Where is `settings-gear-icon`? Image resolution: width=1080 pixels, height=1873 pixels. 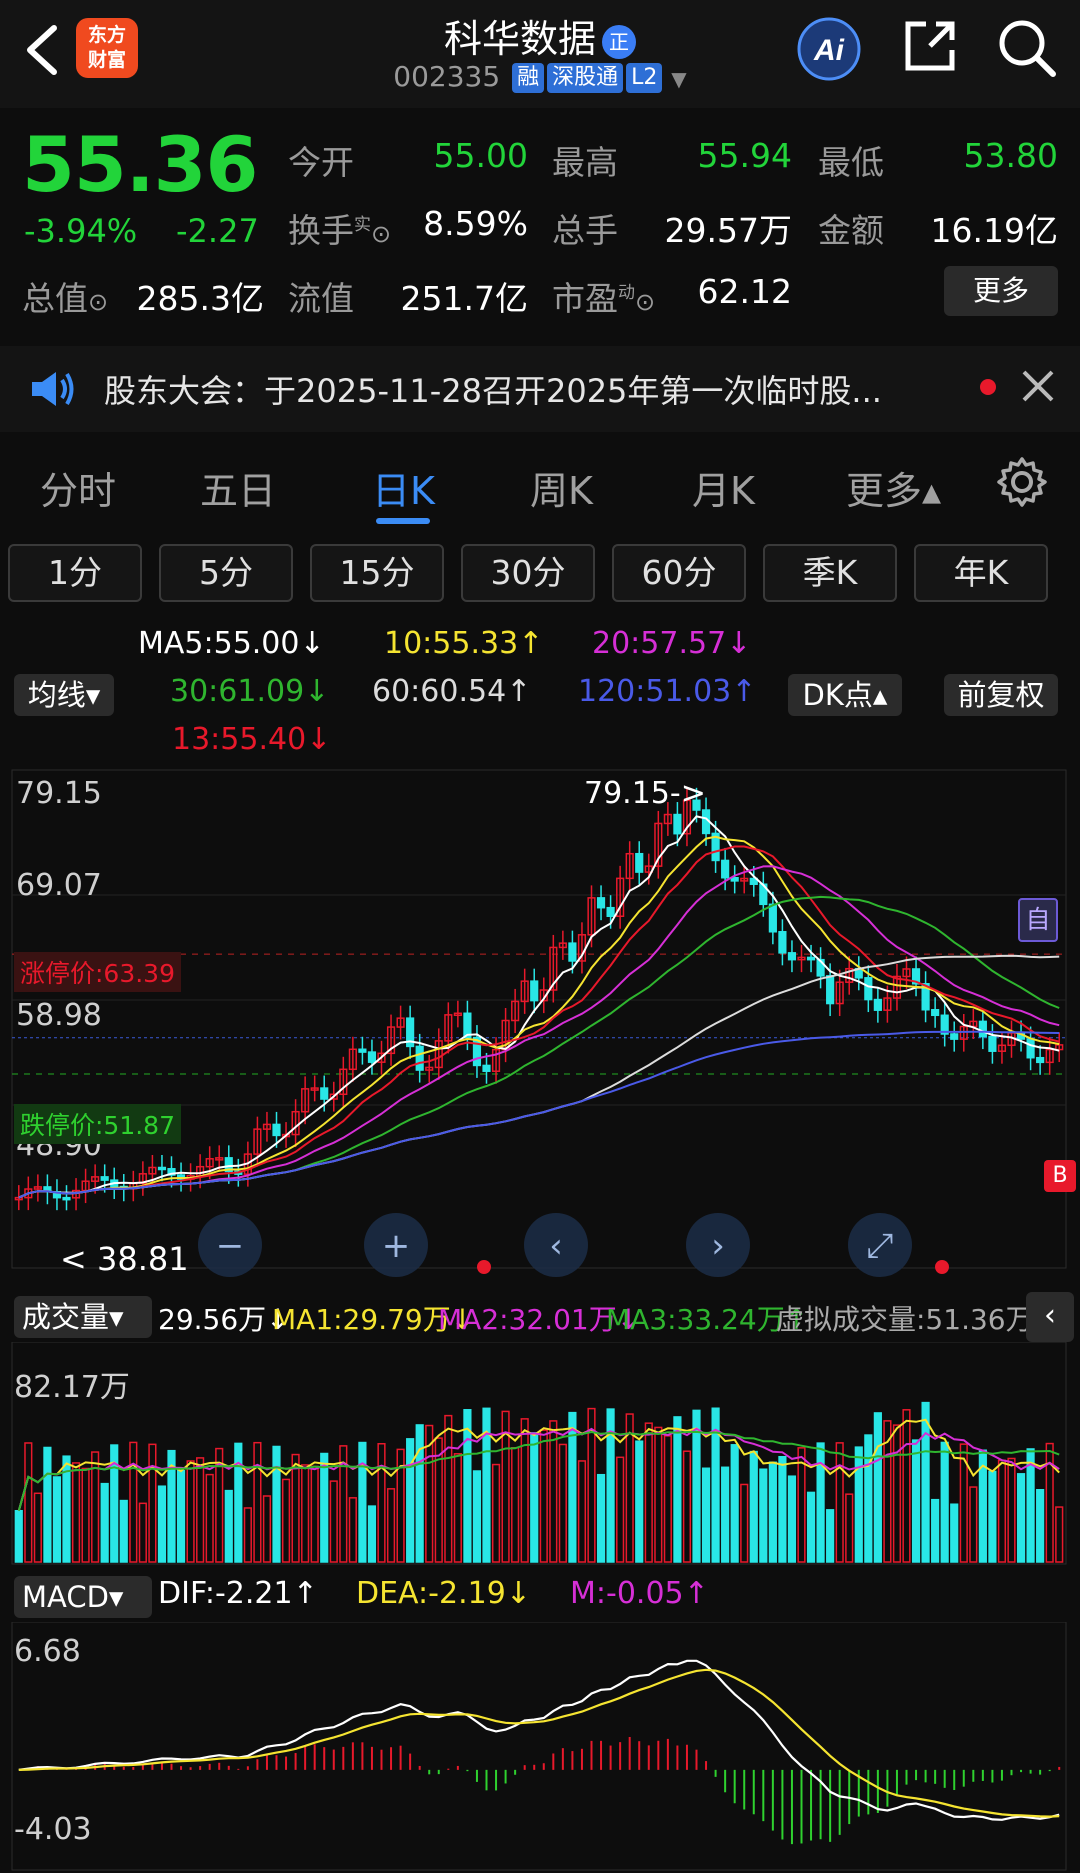
settings-gear-icon is located at coordinates (1022, 482).